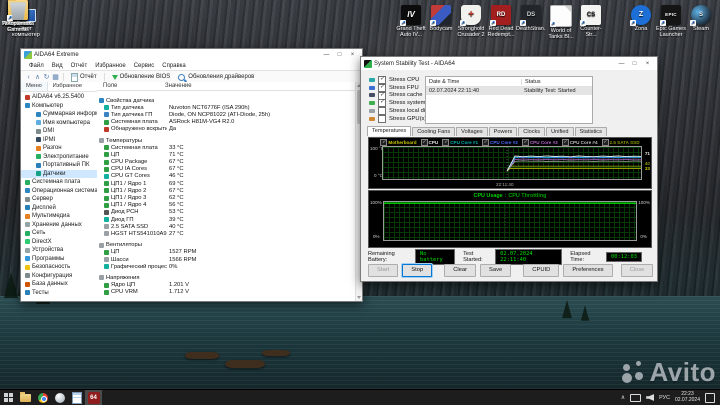  Describe the element at coordinates (226, 219) in the screenshot. I see `sensor-row: Диод ГП 39 °C` at that location.